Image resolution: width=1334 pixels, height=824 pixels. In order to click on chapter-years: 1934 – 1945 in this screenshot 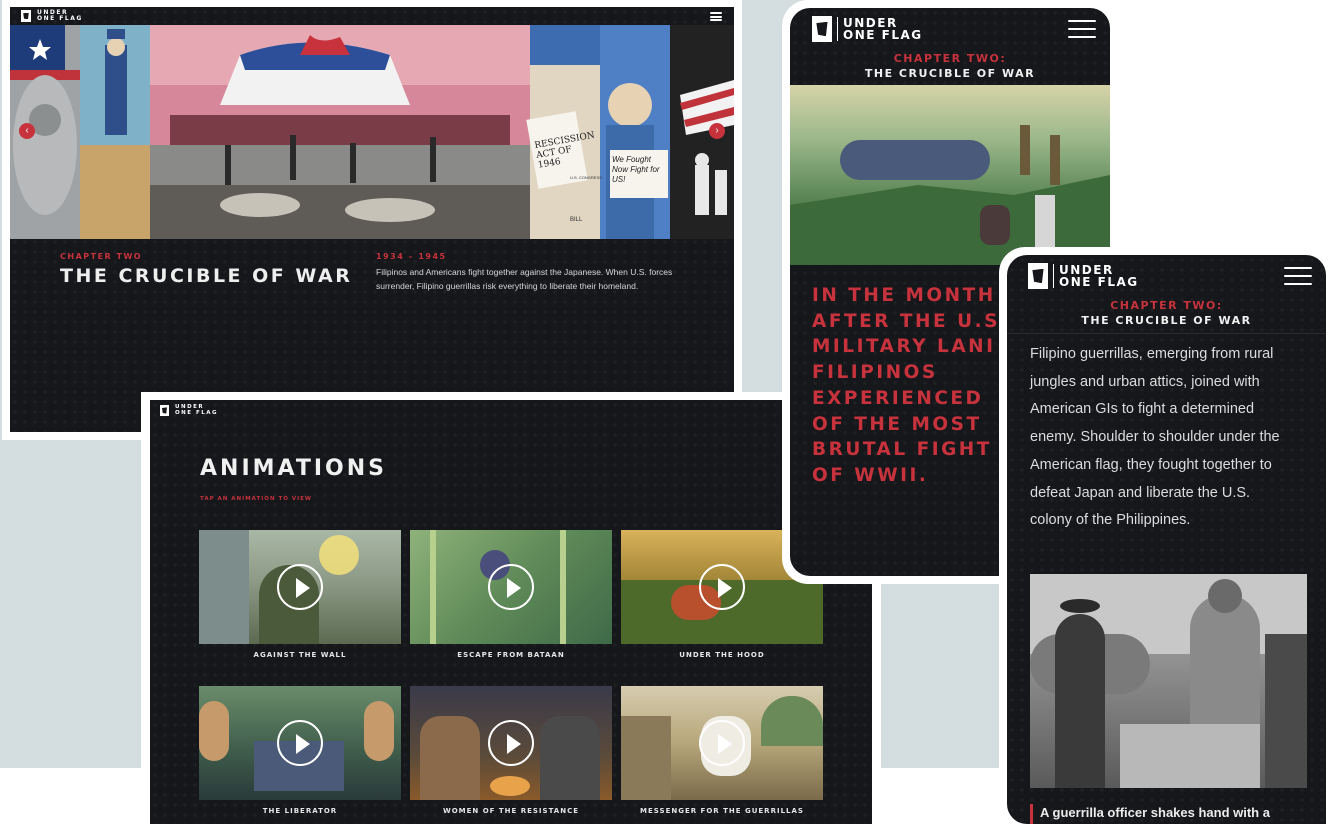, I will do `click(411, 256)`.